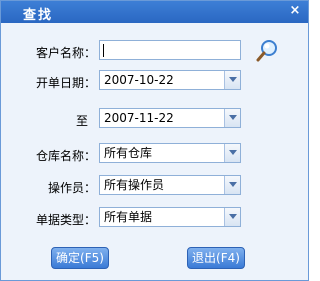 The height and width of the screenshot is (281, 320). Describe the element at coordinates (170, 50) in the screenshot. I see `customer-input` at that location.